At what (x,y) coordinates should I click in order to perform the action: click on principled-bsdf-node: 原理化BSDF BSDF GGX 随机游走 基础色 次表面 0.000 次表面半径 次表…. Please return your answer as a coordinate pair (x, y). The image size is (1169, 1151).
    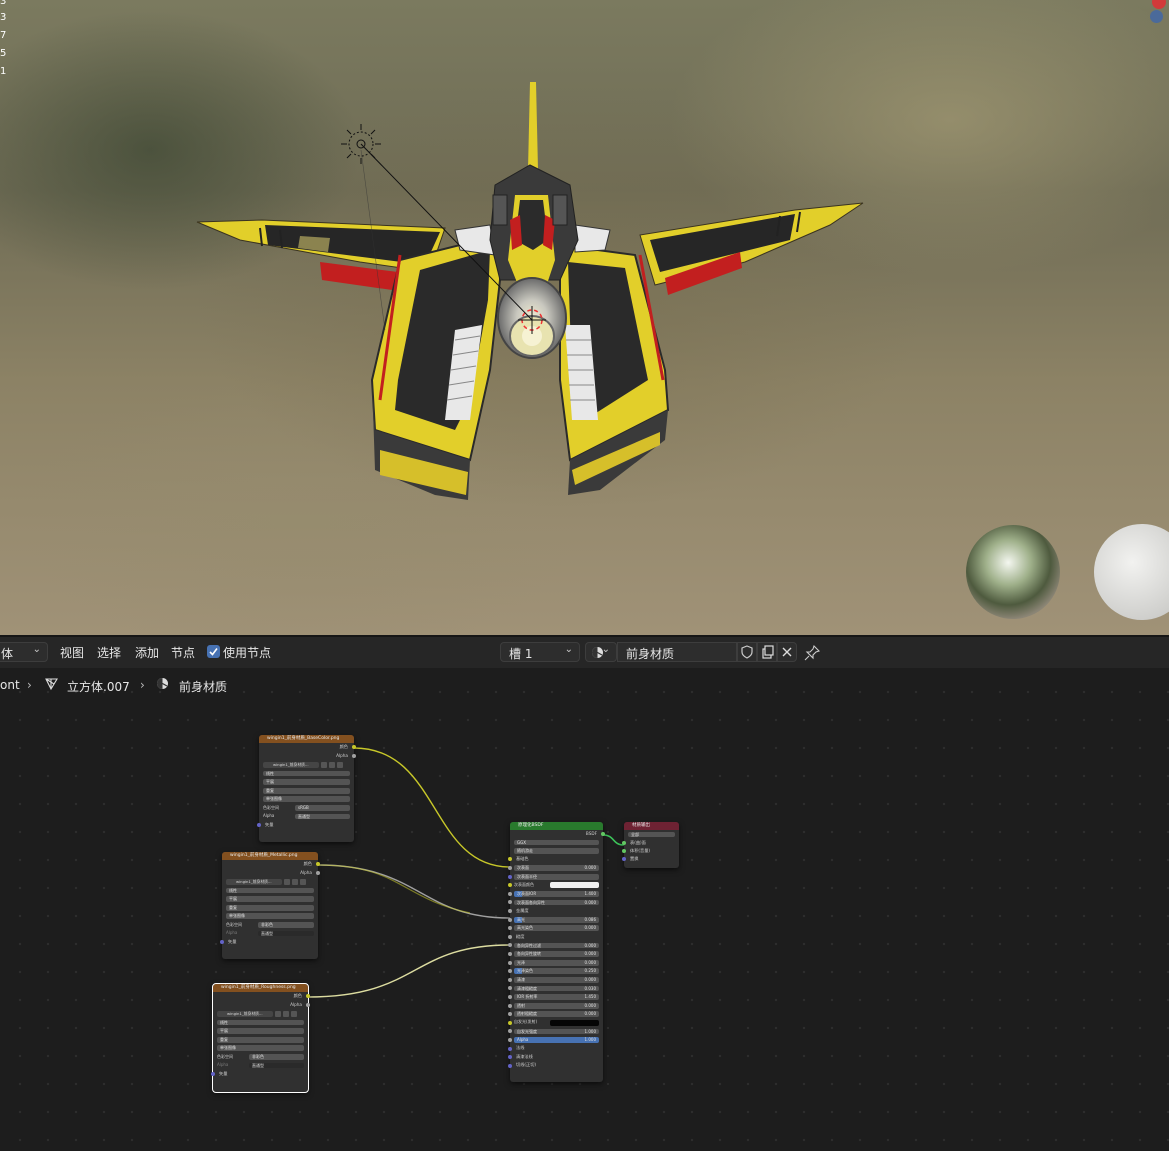
    Looking at the image, I should click on (556, 952).